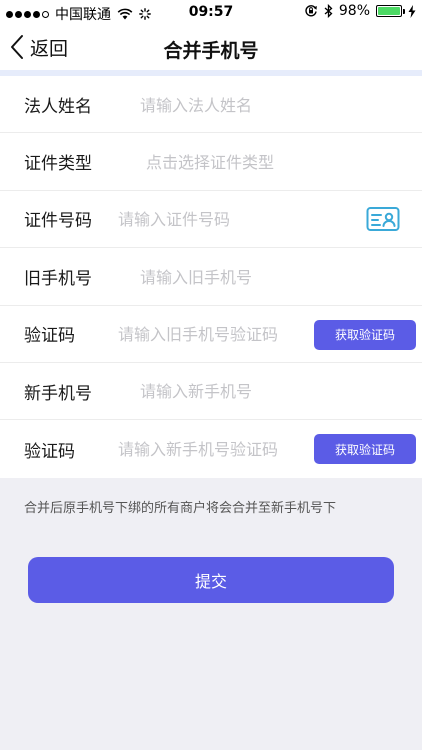  What do you see at coordinates (58, 164) in the screenshot?
I see `id-type-label: 证件类型` at bounding box center [58, 164].